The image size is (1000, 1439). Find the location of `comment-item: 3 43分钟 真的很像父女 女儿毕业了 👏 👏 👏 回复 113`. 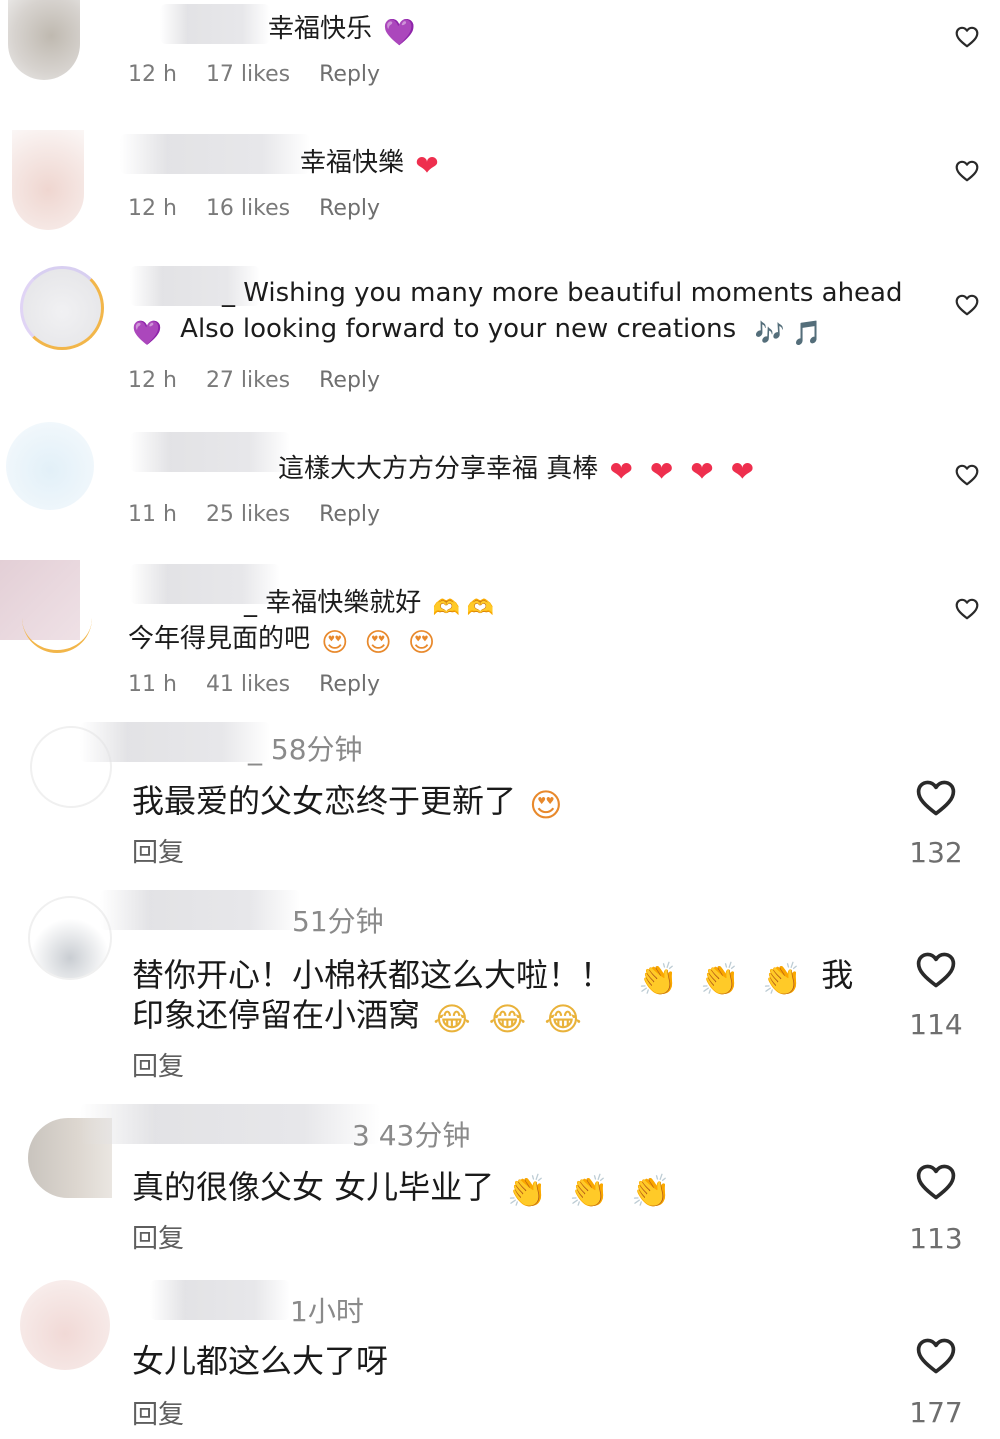

comment-item: 3 43分钟 真的很像父女 女儿毕业了 👏 👏 👏 回复 113 is located at coordinates (500, 1180).